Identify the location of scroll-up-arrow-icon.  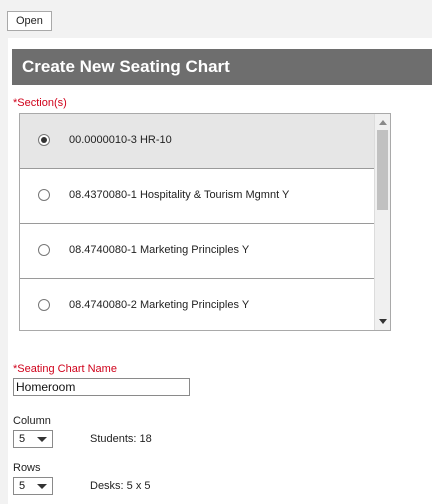
(383, 122).